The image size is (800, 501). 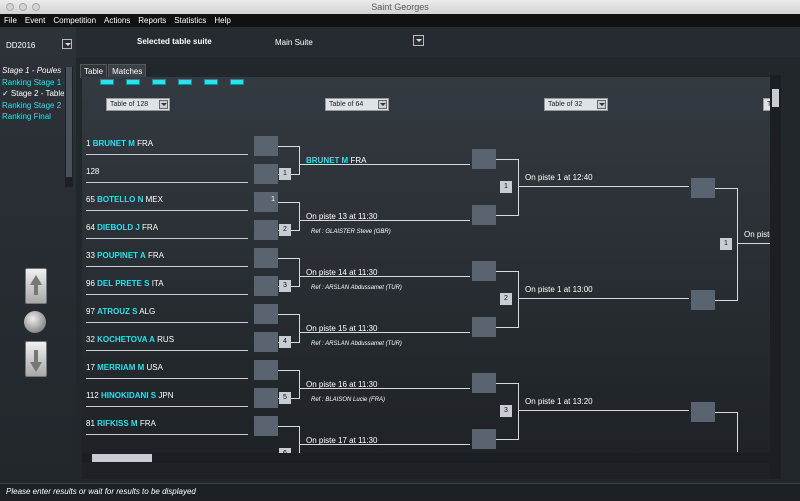 What do you see at coordinates (20, 45) in the screenshot?
I see `event-select-value: DD2016` at bounding box center [20, 45].